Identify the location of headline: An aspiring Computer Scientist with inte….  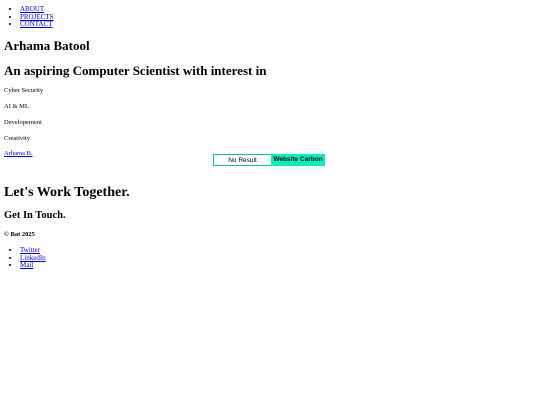
(135, 70).